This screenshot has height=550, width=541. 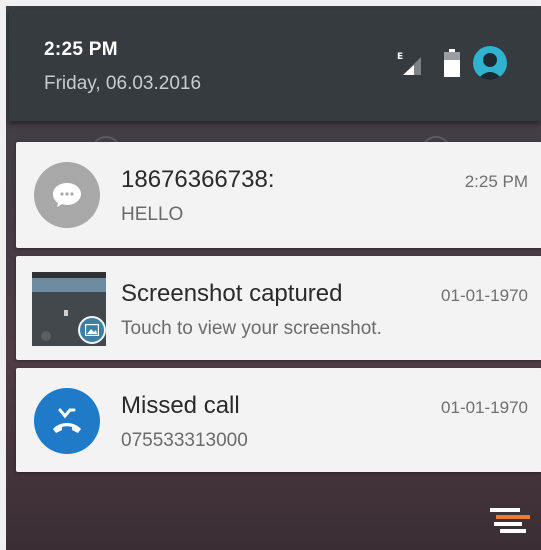 I want to click on notification-text: Touch to view your screenshot., so click(x=251, y=328).